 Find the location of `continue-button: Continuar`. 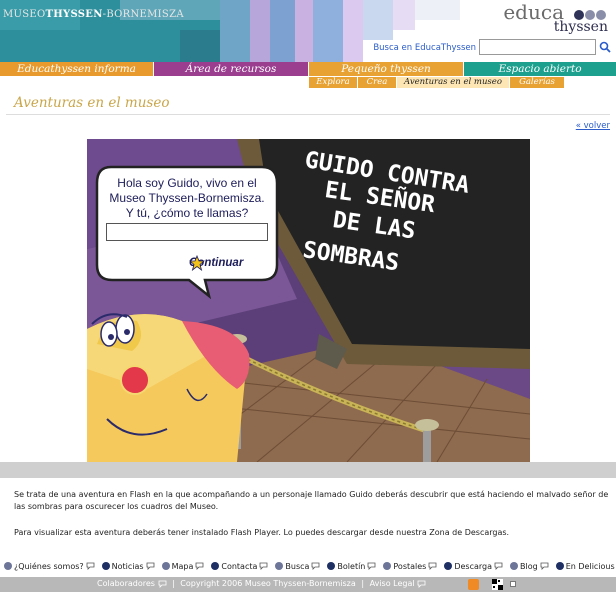

continue-button: Continuar is located at coordinates (216, 263).